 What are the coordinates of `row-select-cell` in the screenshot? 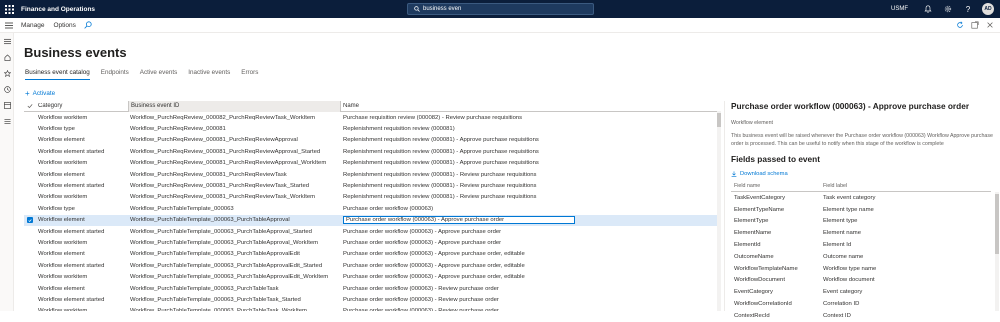 It's located at (30, 220).